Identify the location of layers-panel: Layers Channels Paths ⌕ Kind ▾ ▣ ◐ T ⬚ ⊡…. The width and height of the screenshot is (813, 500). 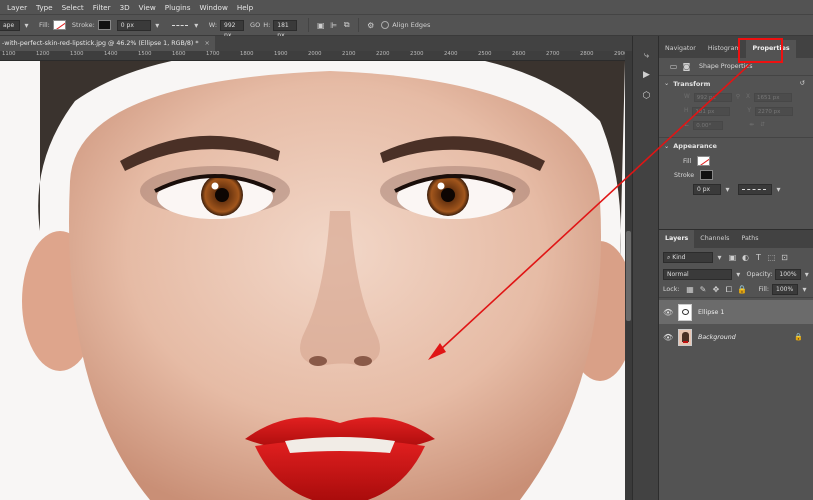
(736, 364).